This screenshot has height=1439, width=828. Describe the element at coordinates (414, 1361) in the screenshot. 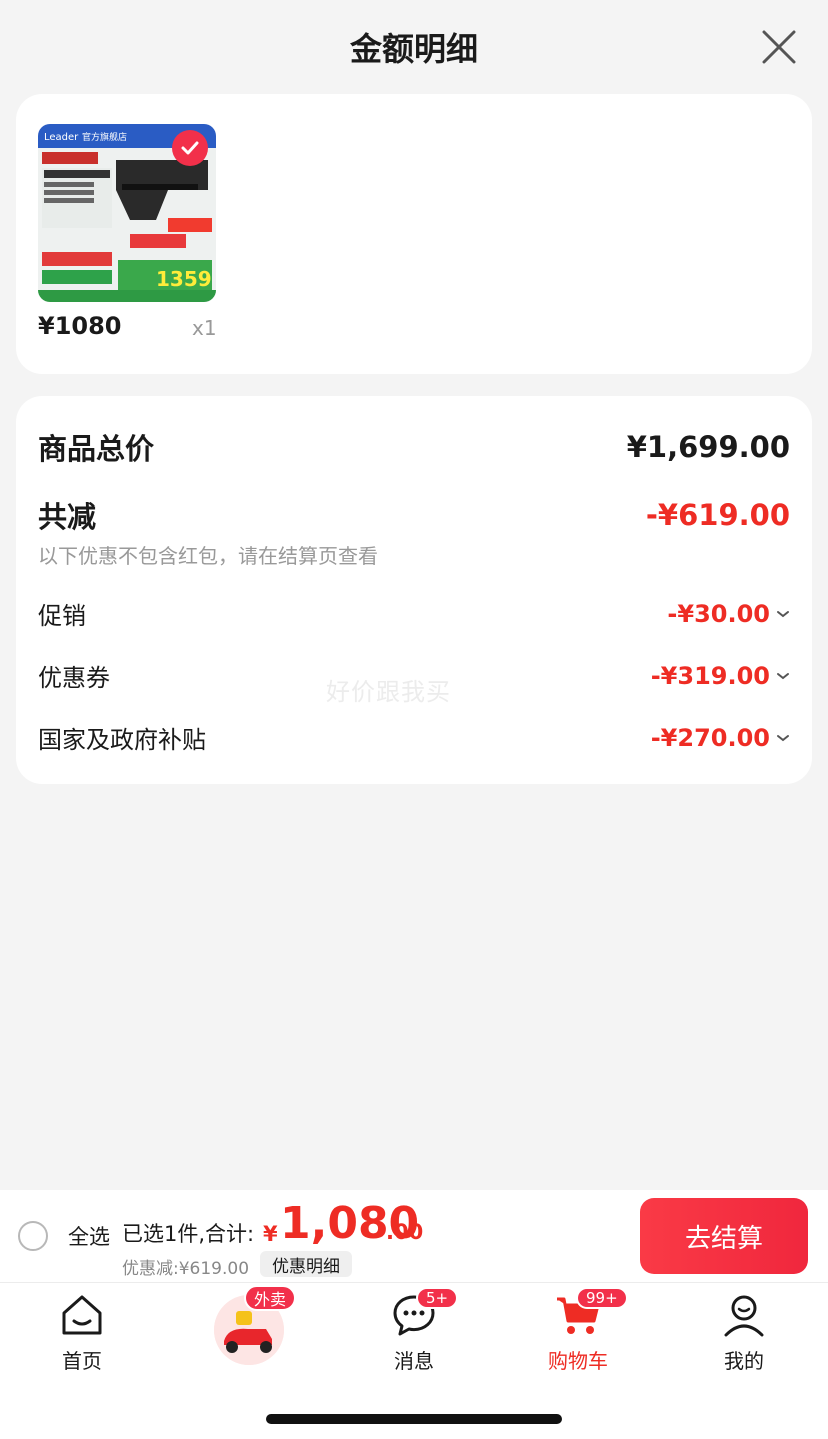

I see `tab-messages-label: 消息` at that location.